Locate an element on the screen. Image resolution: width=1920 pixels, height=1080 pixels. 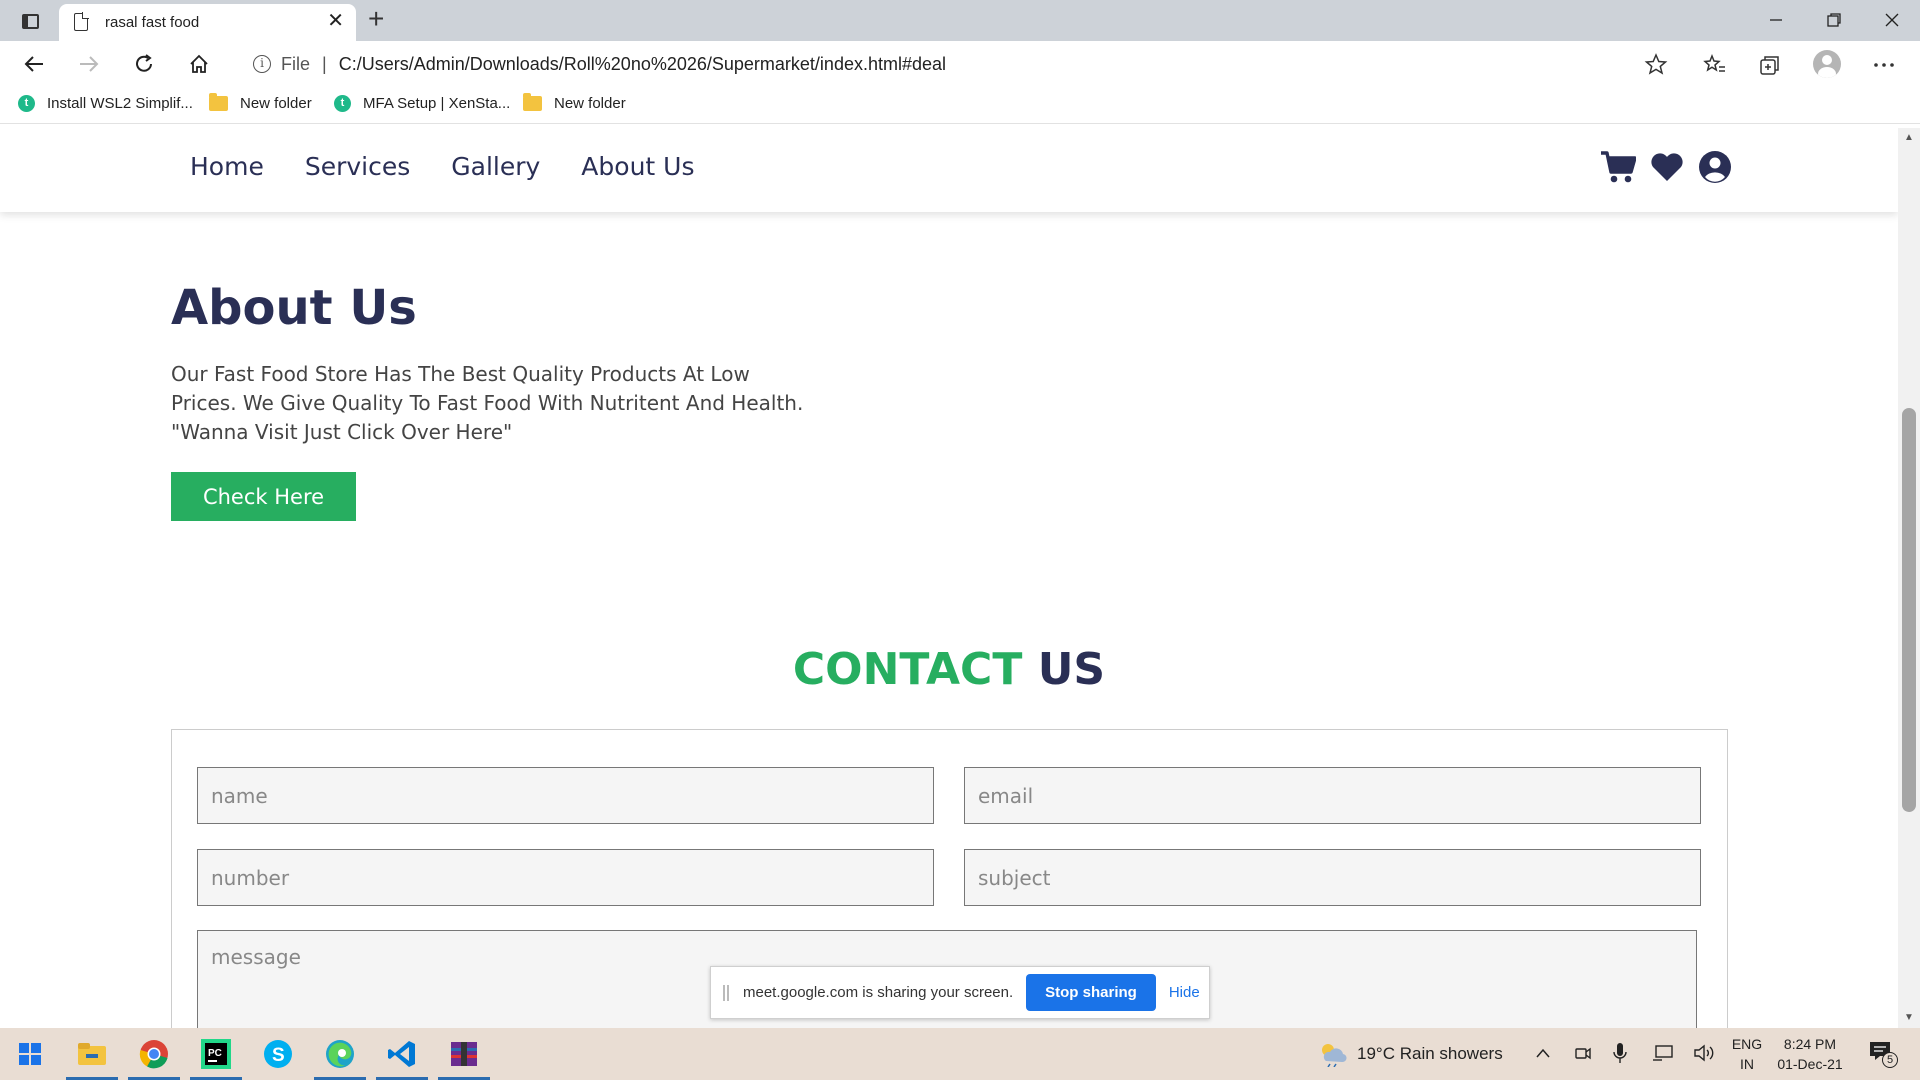
taskbar-vscode is located at coordinates (402, 1054).